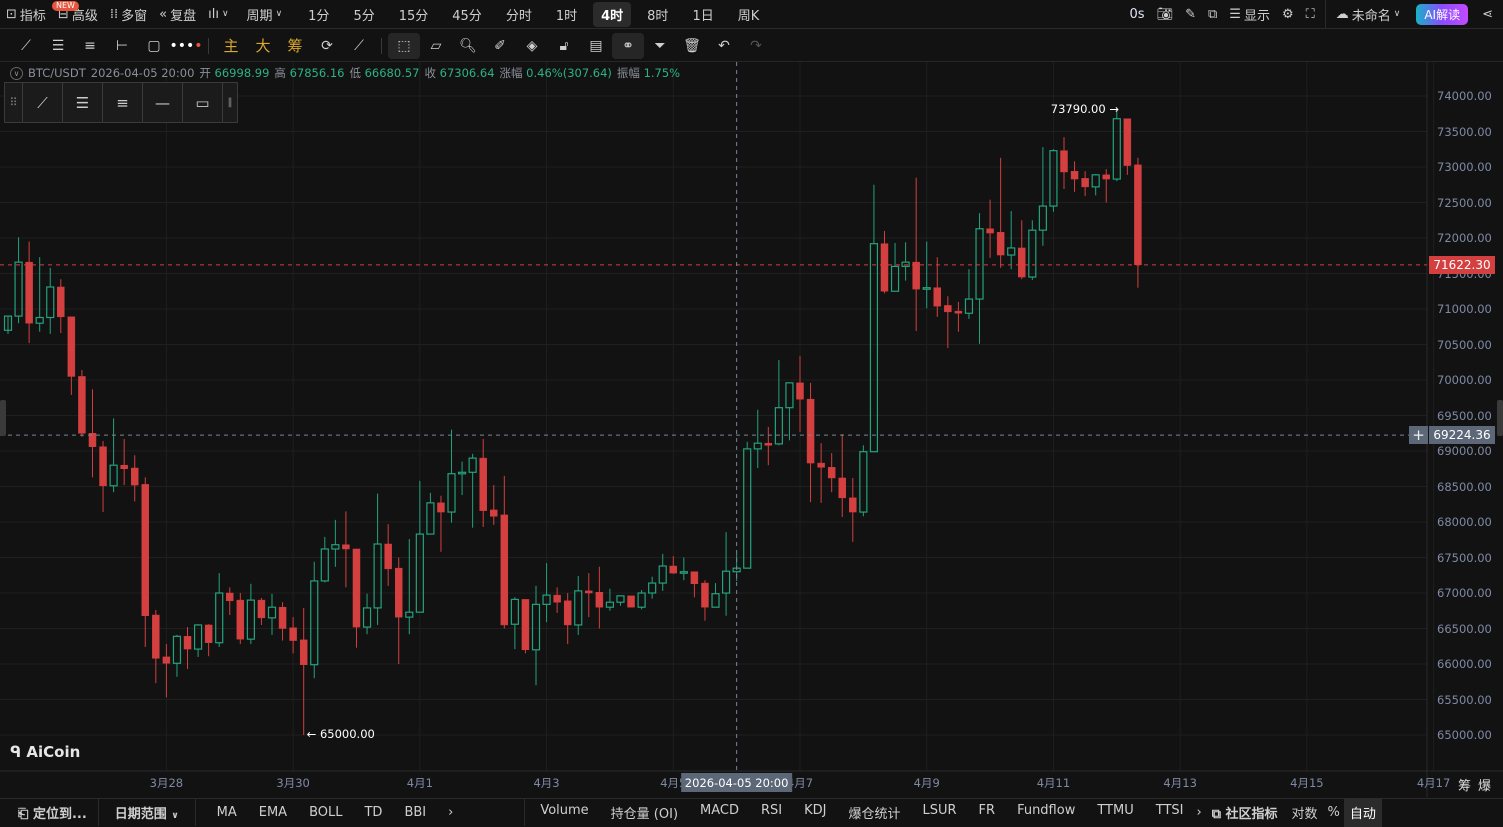  What do you see at coordinates (43, 102) in the screenshot?
I see `float-trend-line-button: ⟋` at bounding box center [43, 102].